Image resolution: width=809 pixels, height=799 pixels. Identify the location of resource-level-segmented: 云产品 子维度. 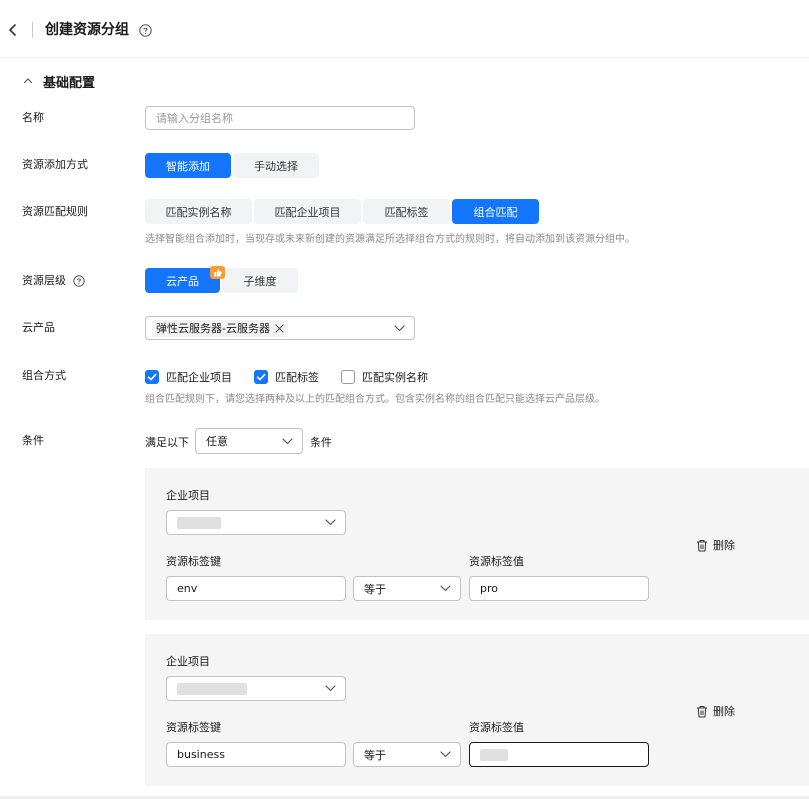
(221, 279).